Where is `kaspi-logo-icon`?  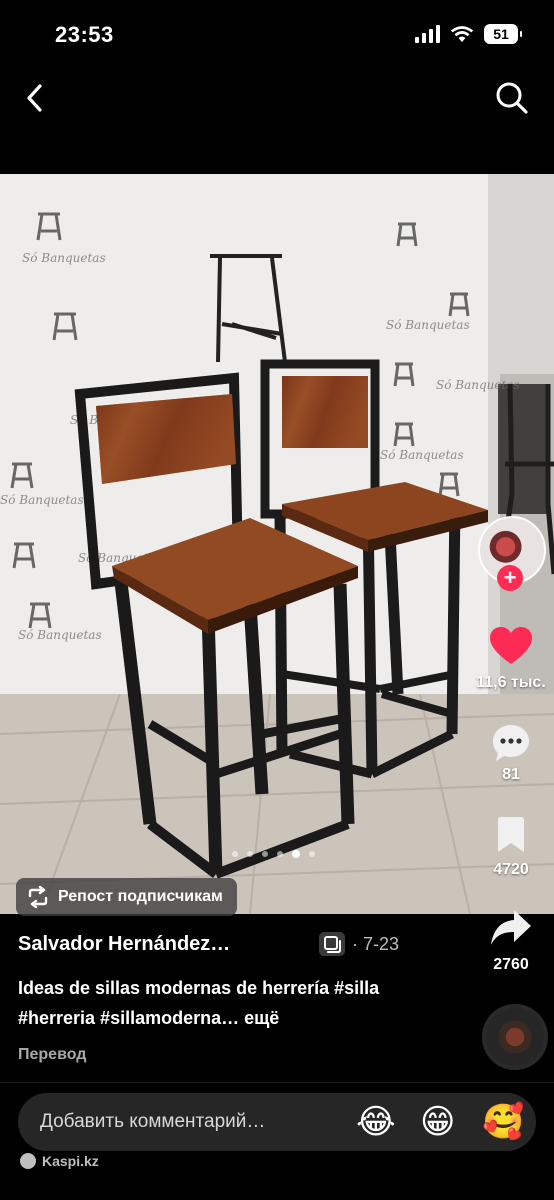 kaspi-logo-icon is located at coordinates (28, 1161).